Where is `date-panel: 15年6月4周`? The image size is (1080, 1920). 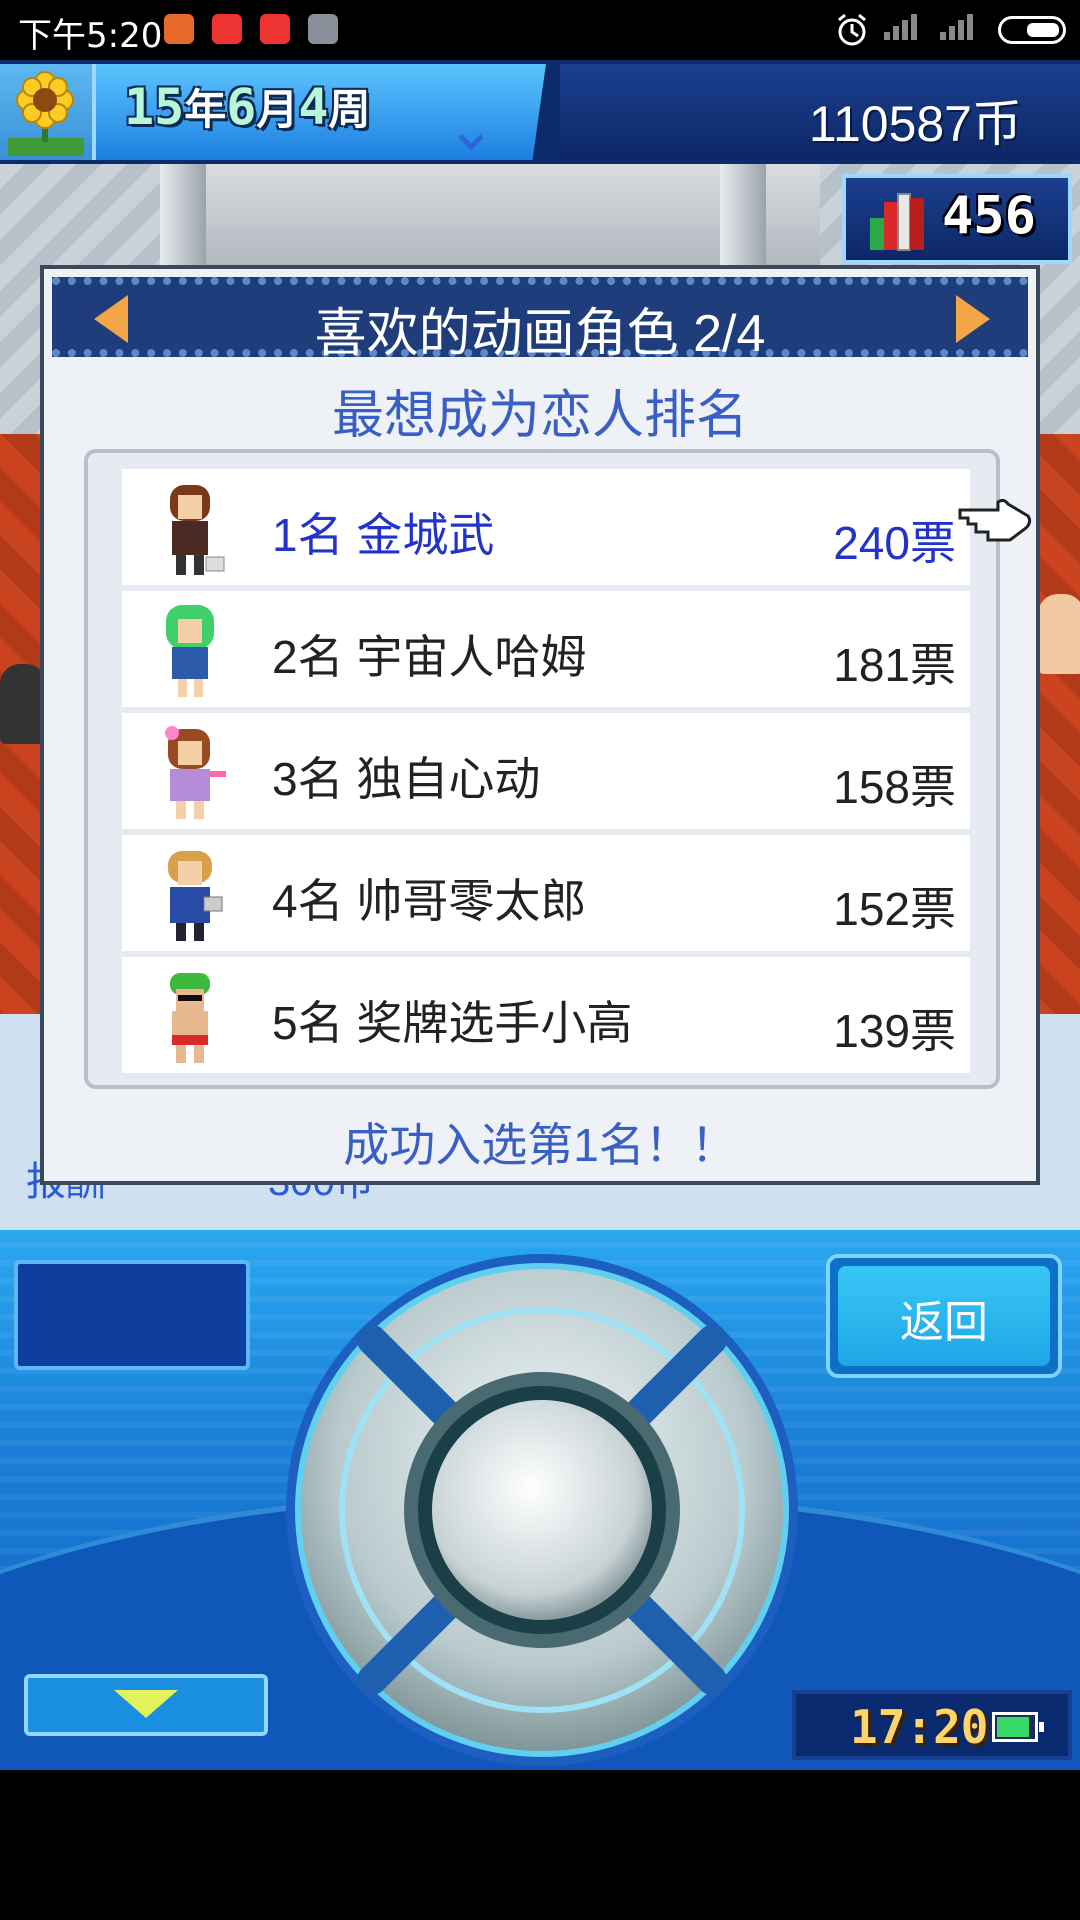 date-panel: 15年6月4周 is located at coordinates (321, 112).